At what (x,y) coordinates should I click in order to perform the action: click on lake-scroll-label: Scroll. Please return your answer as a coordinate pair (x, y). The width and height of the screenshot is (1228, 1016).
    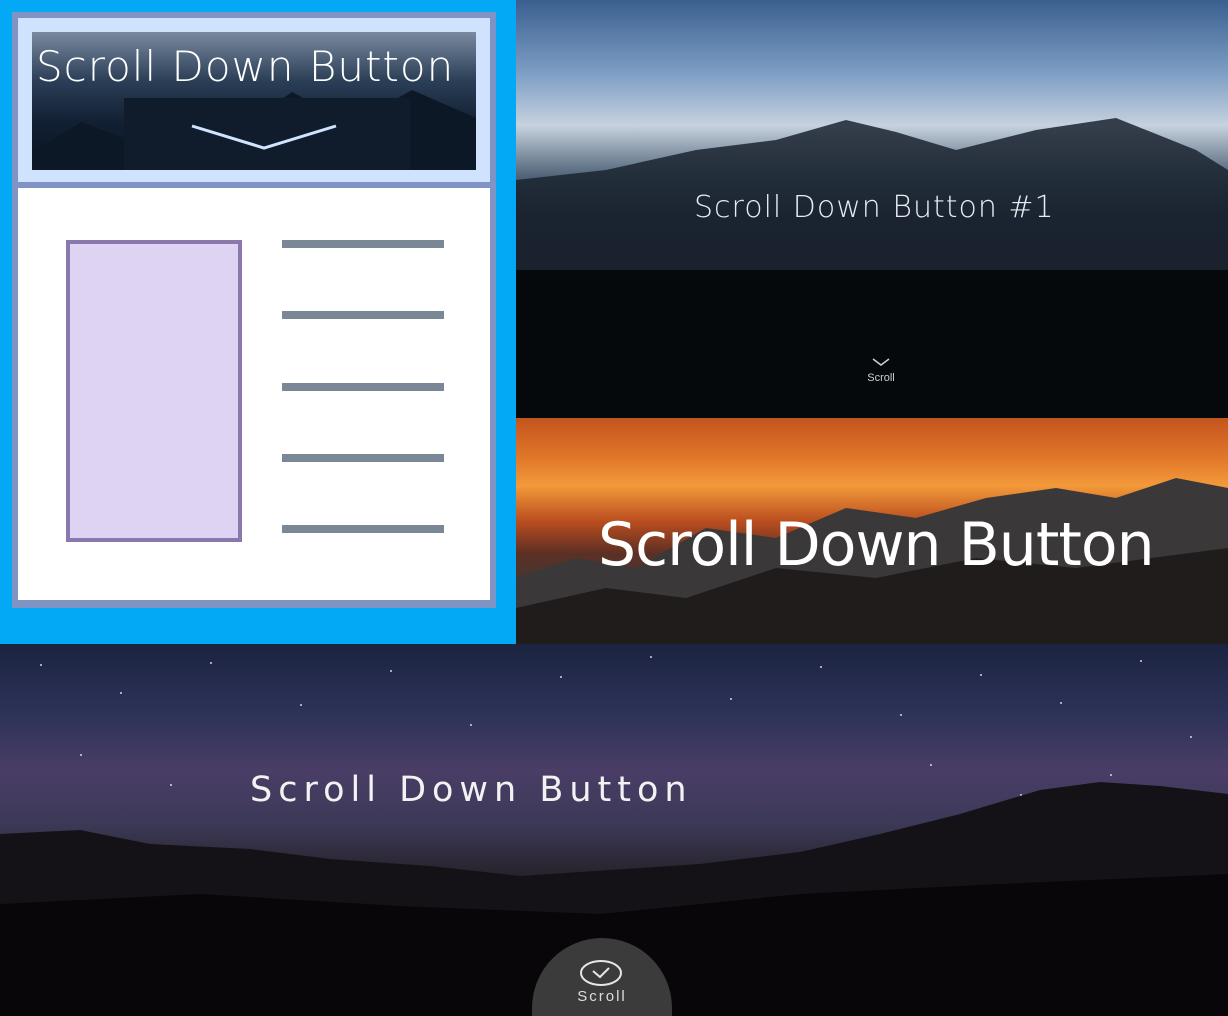
    Looking at the image, I should click on (881, 378).